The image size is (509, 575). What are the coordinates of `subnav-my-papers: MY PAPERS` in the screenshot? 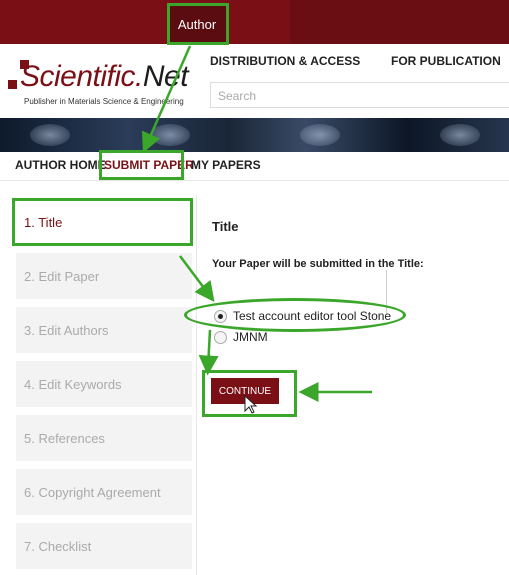 It's located at (226, 165).